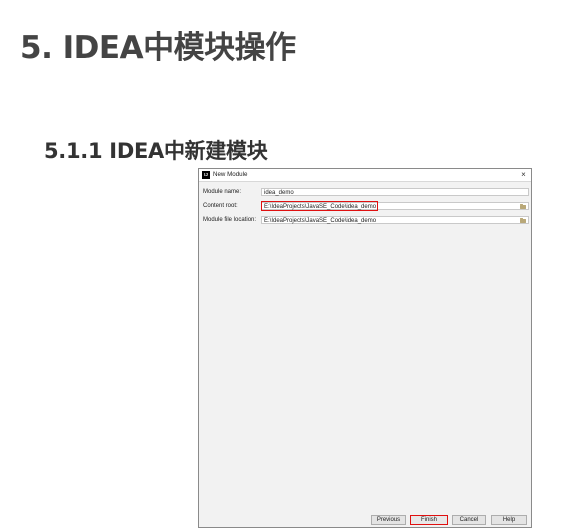 This screenshot has width=577, height=529. What do you see at coordinates (230, 220) in the screenshot?
I see `module-file-location-label: Module file location:` at bounding box center [230, 220].